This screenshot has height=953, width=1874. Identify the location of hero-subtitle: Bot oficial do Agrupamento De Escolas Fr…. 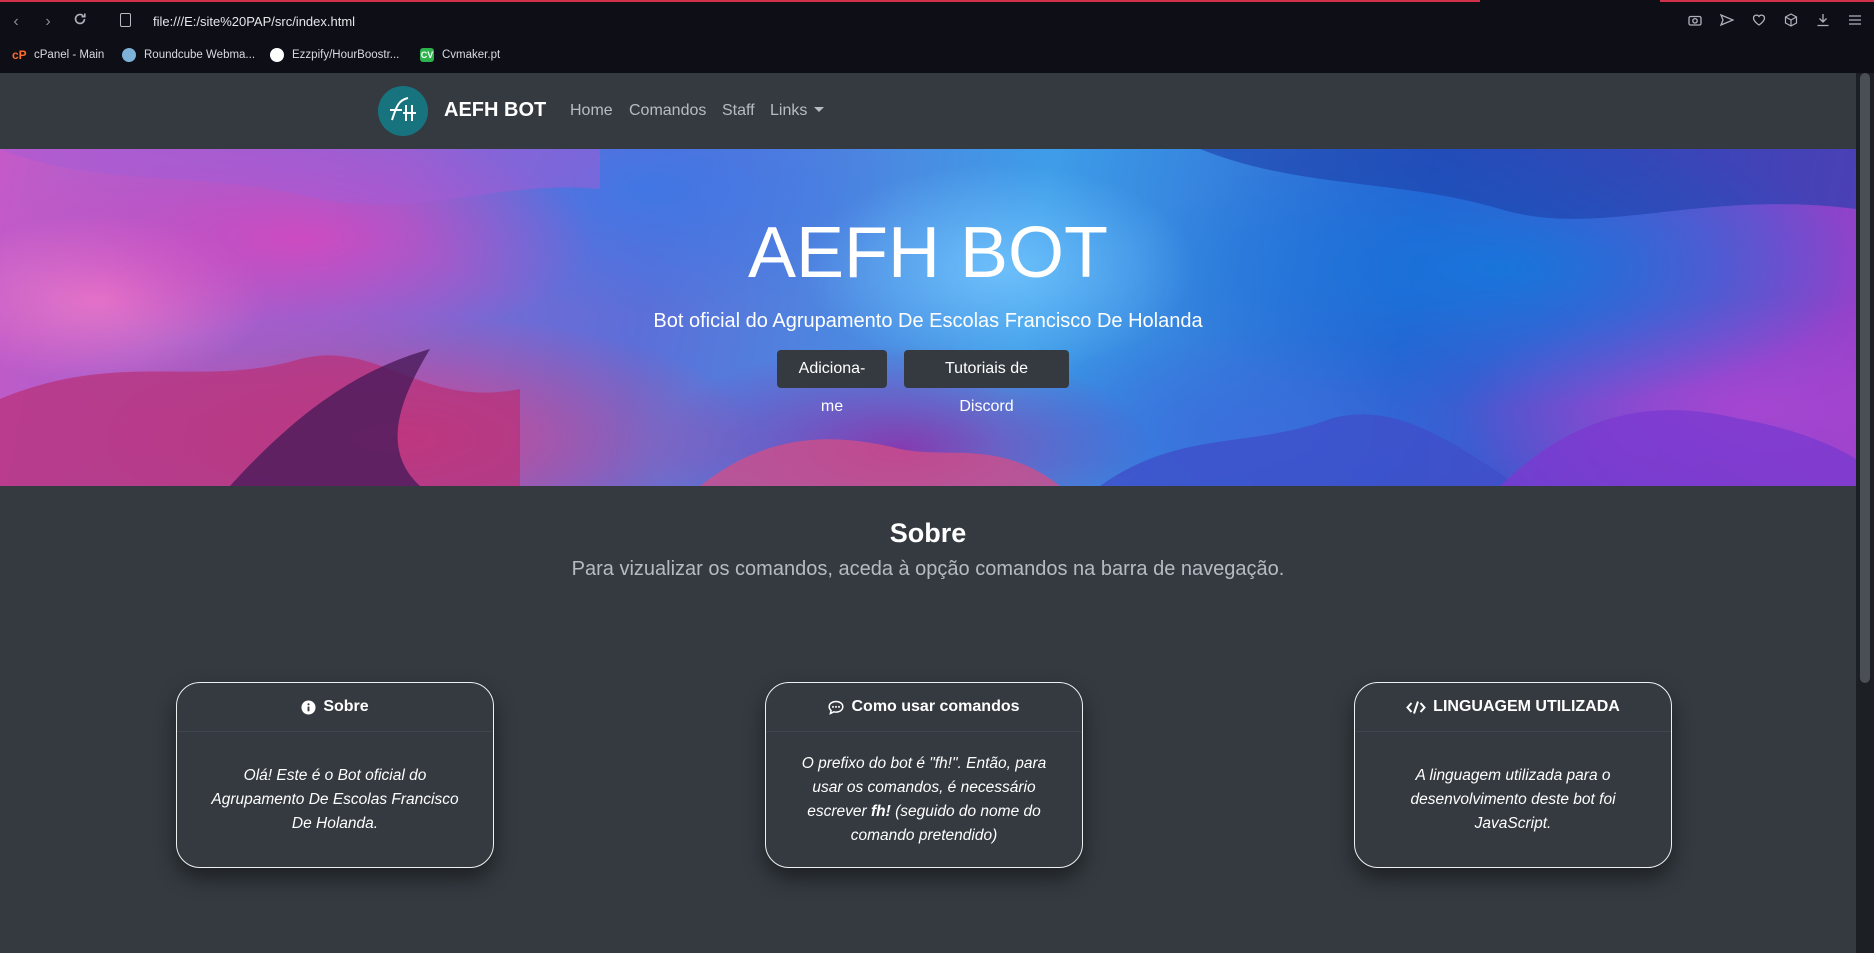
(928, 321).